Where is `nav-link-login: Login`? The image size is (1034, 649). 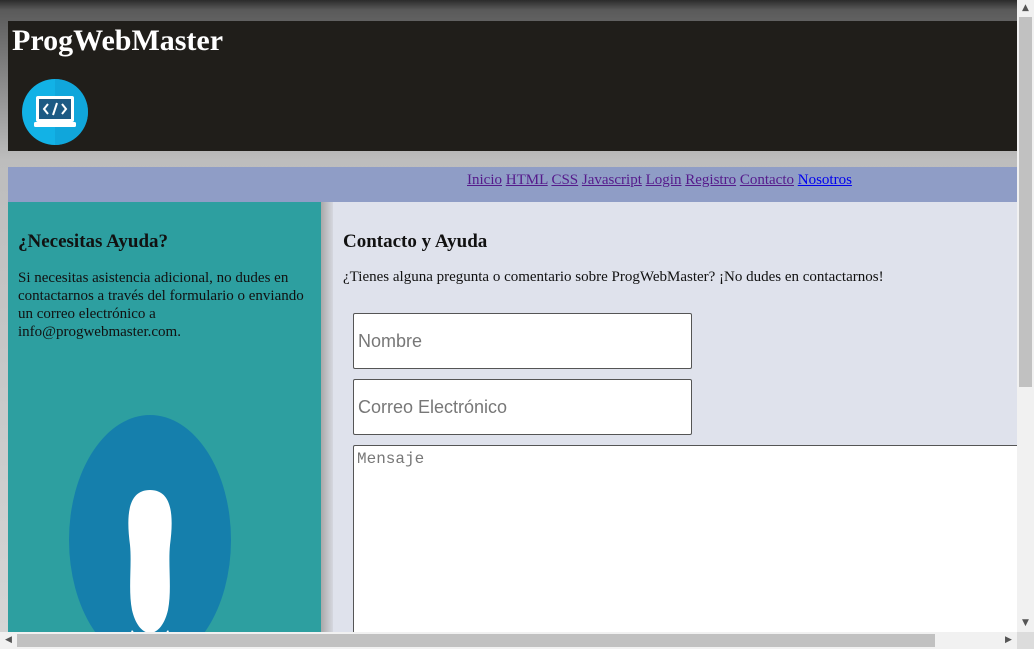 nav-link-login: Login is located at coordinates (664, 180).